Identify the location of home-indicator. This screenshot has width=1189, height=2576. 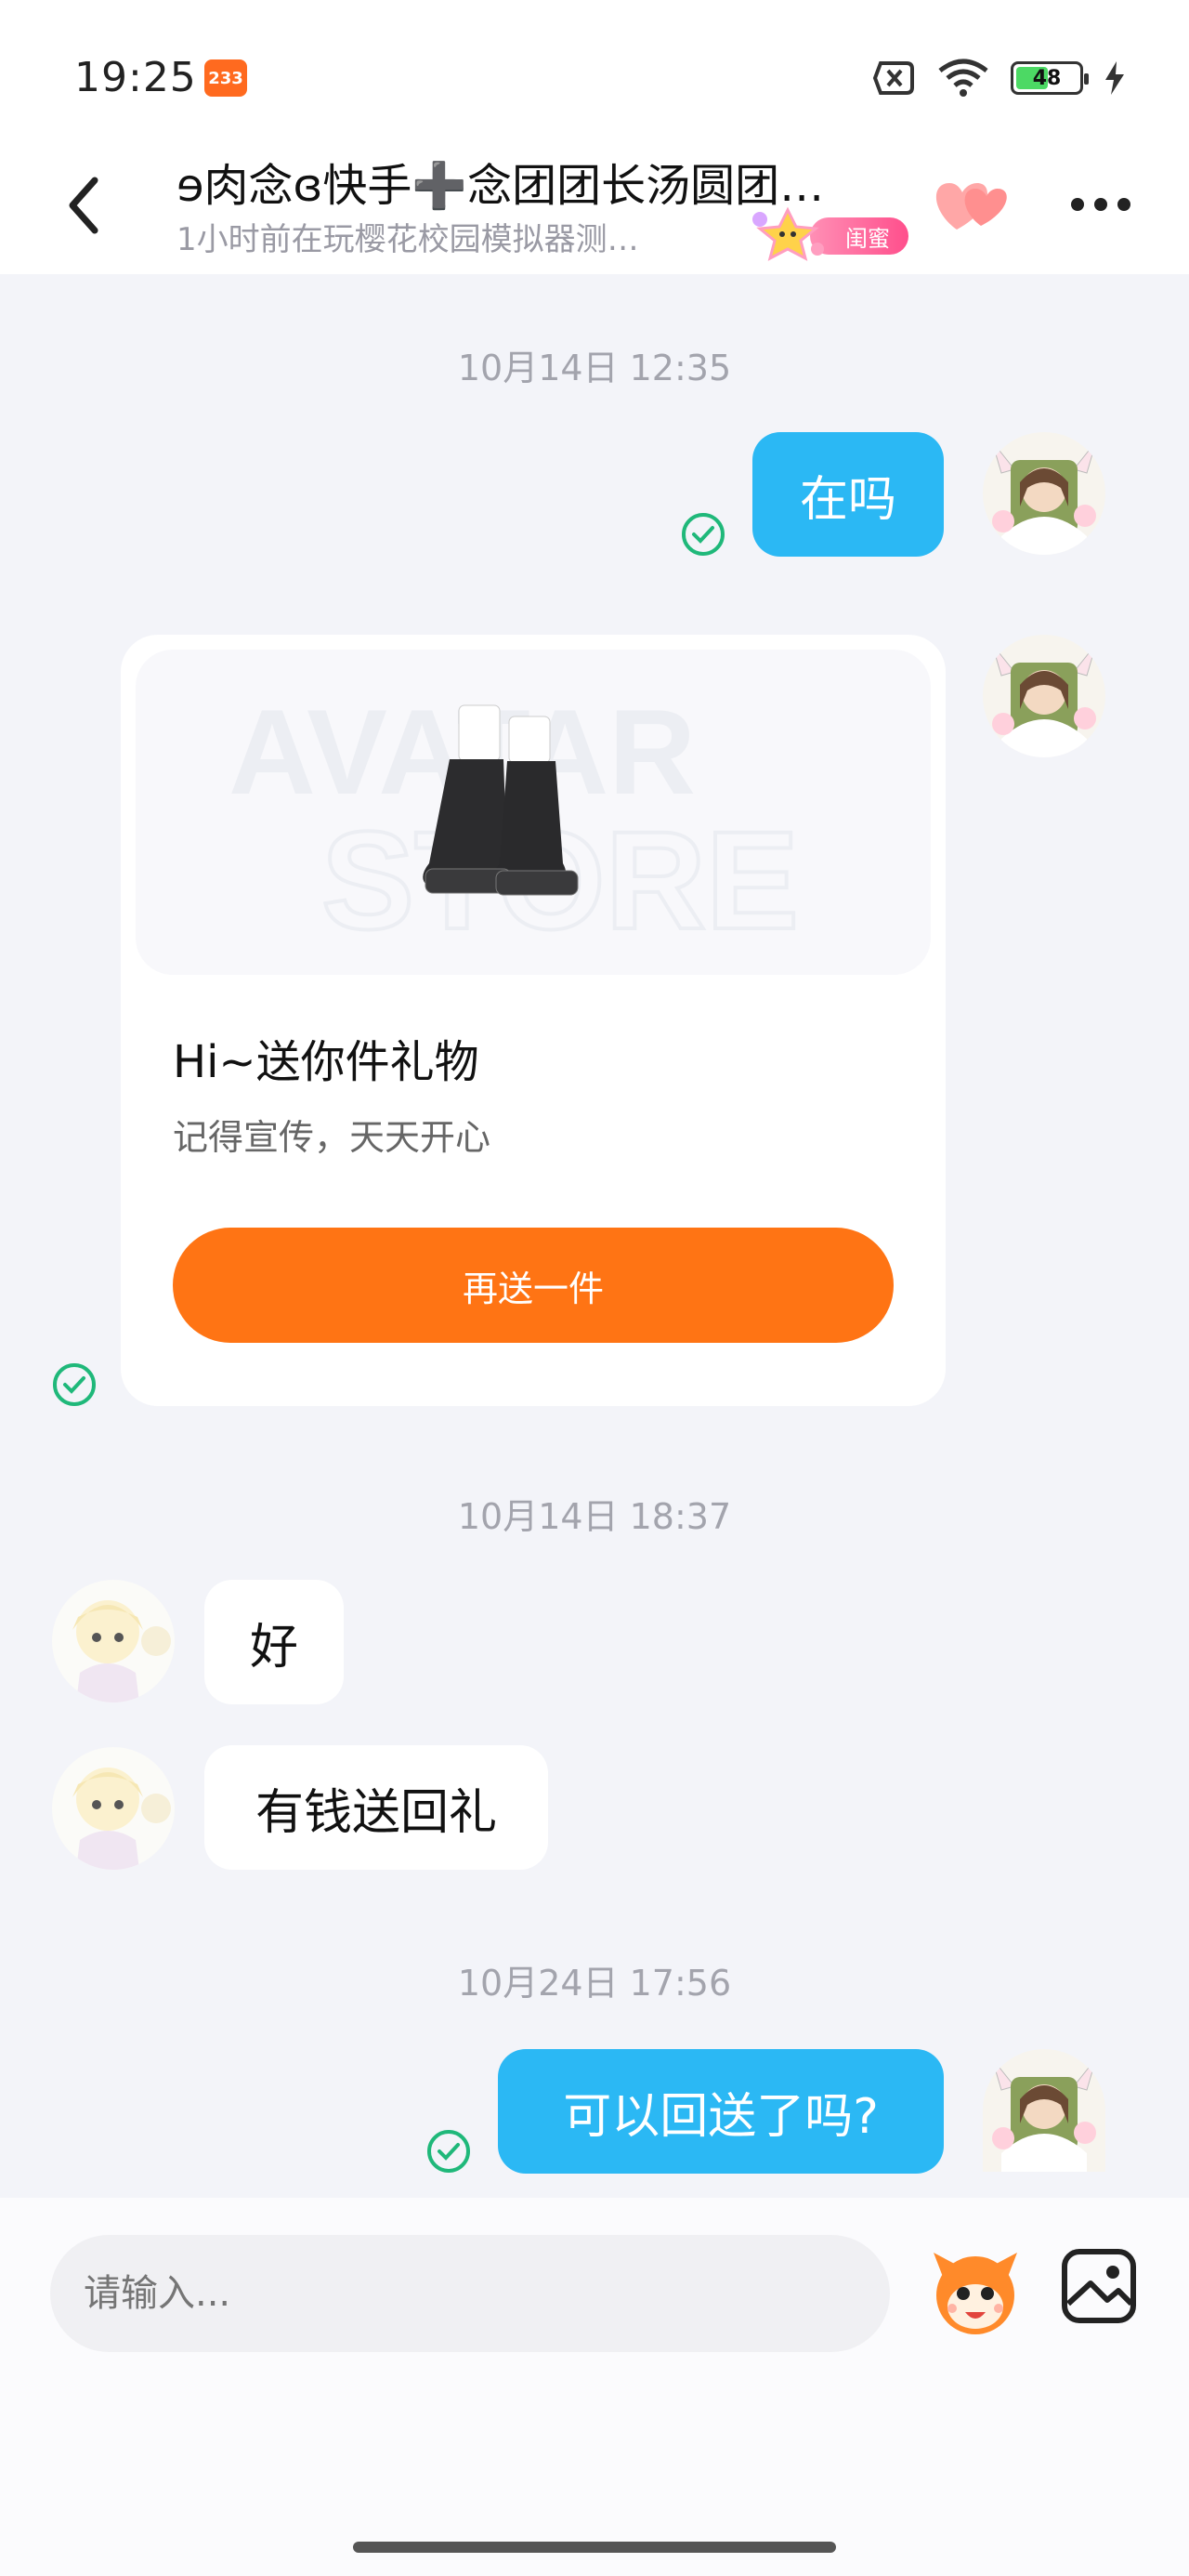
(594, 2547).